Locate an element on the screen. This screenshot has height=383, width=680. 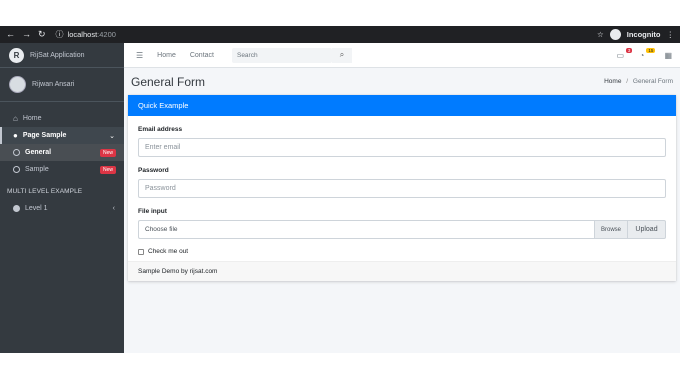
content-header: General Form Home / General Form is located at coordinates (402, 81).